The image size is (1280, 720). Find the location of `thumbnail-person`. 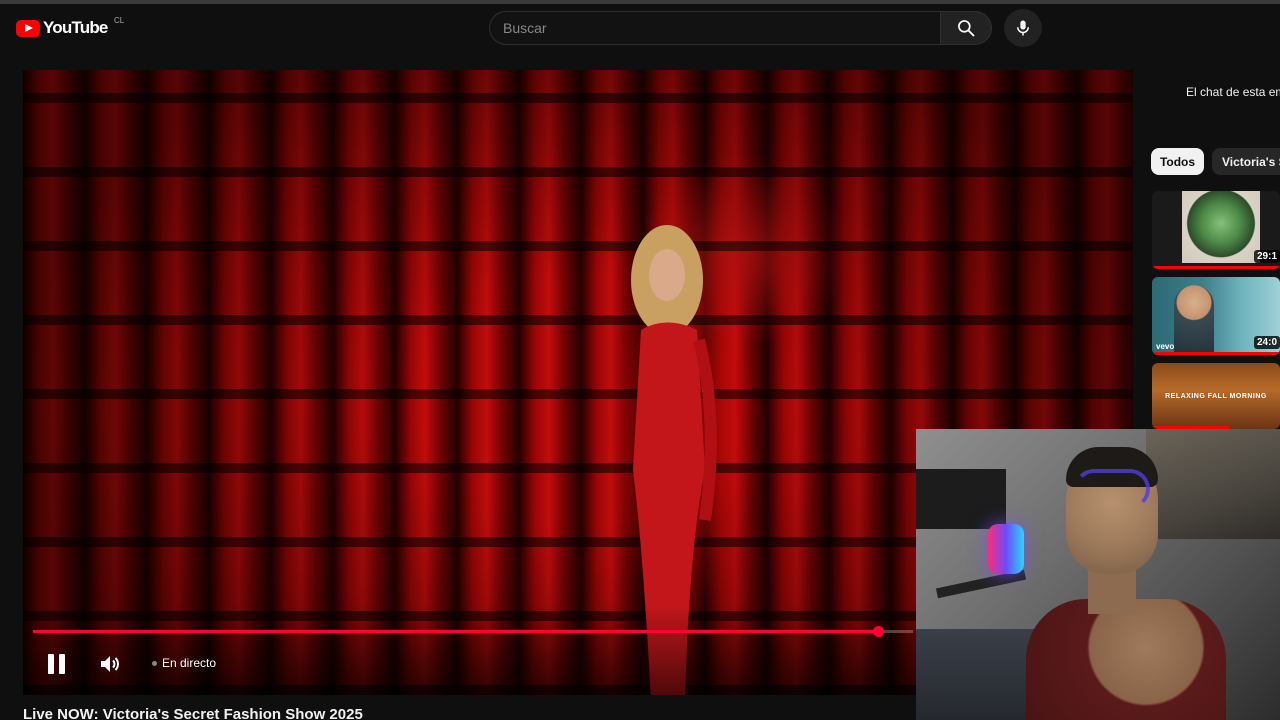

thumbnail-person is located at coordinates (1194, 320).